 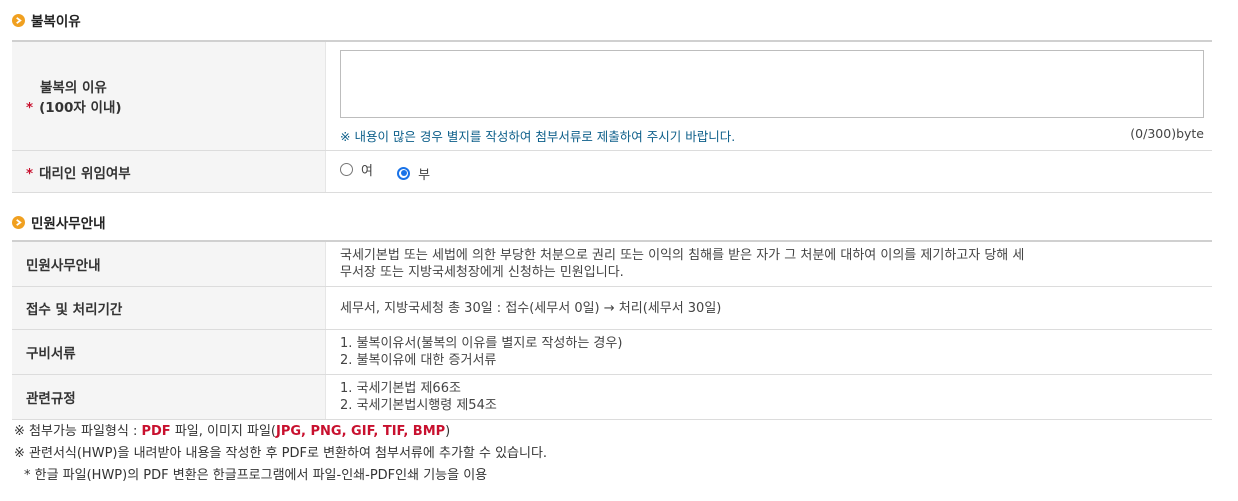 What do you see at coordinates (346, 170) in the screenshot?
I see `radio-circle` at bounding box center [346, 170].